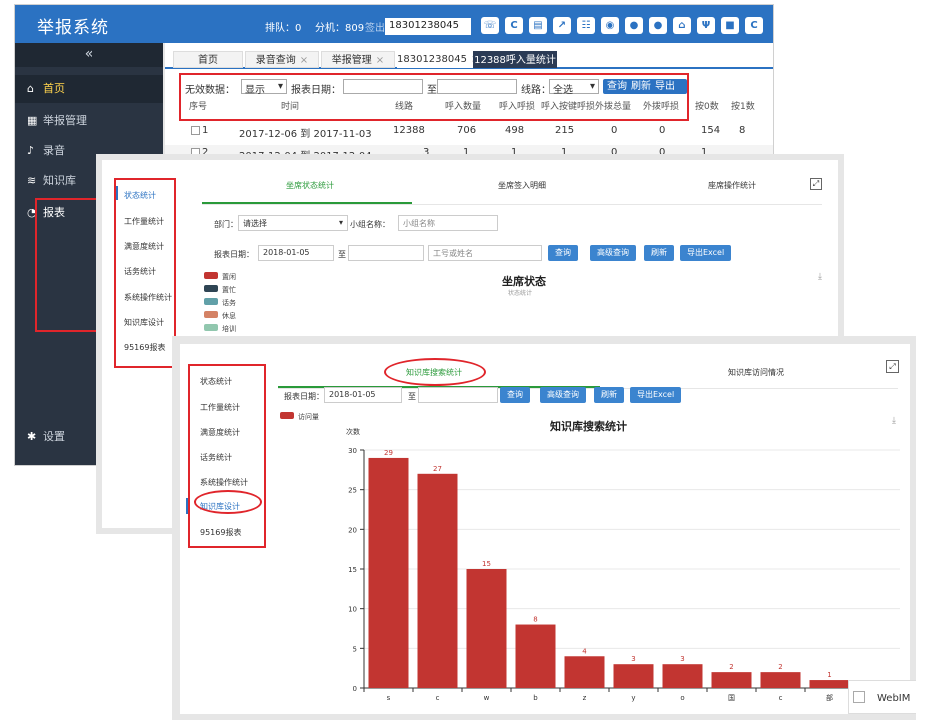  Describe the element at coordinates (634, 25) in the screenshot. I see `user-icon: ●` at that location.